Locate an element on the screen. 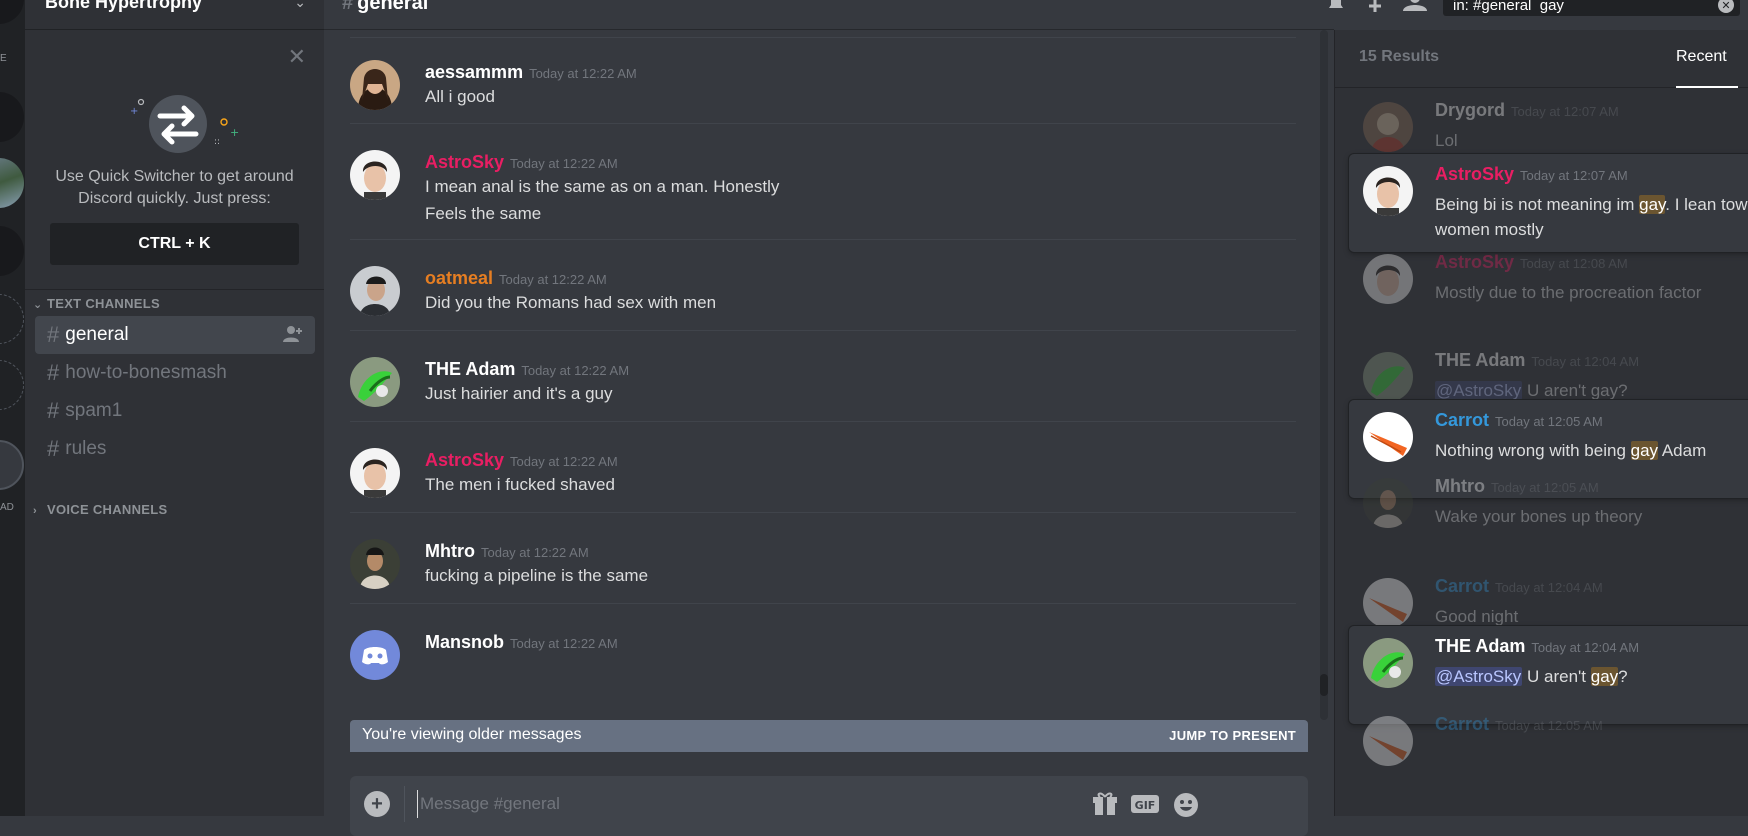  message-author: oatmeal is located at coordinates (459, 278).